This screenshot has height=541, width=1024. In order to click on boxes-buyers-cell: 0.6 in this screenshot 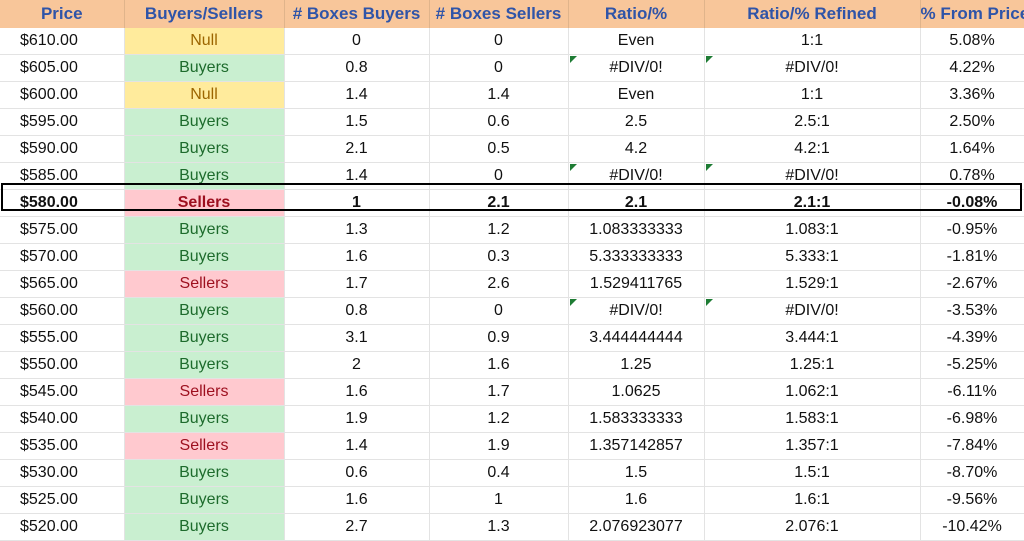, I will do `click(357, 473)`.